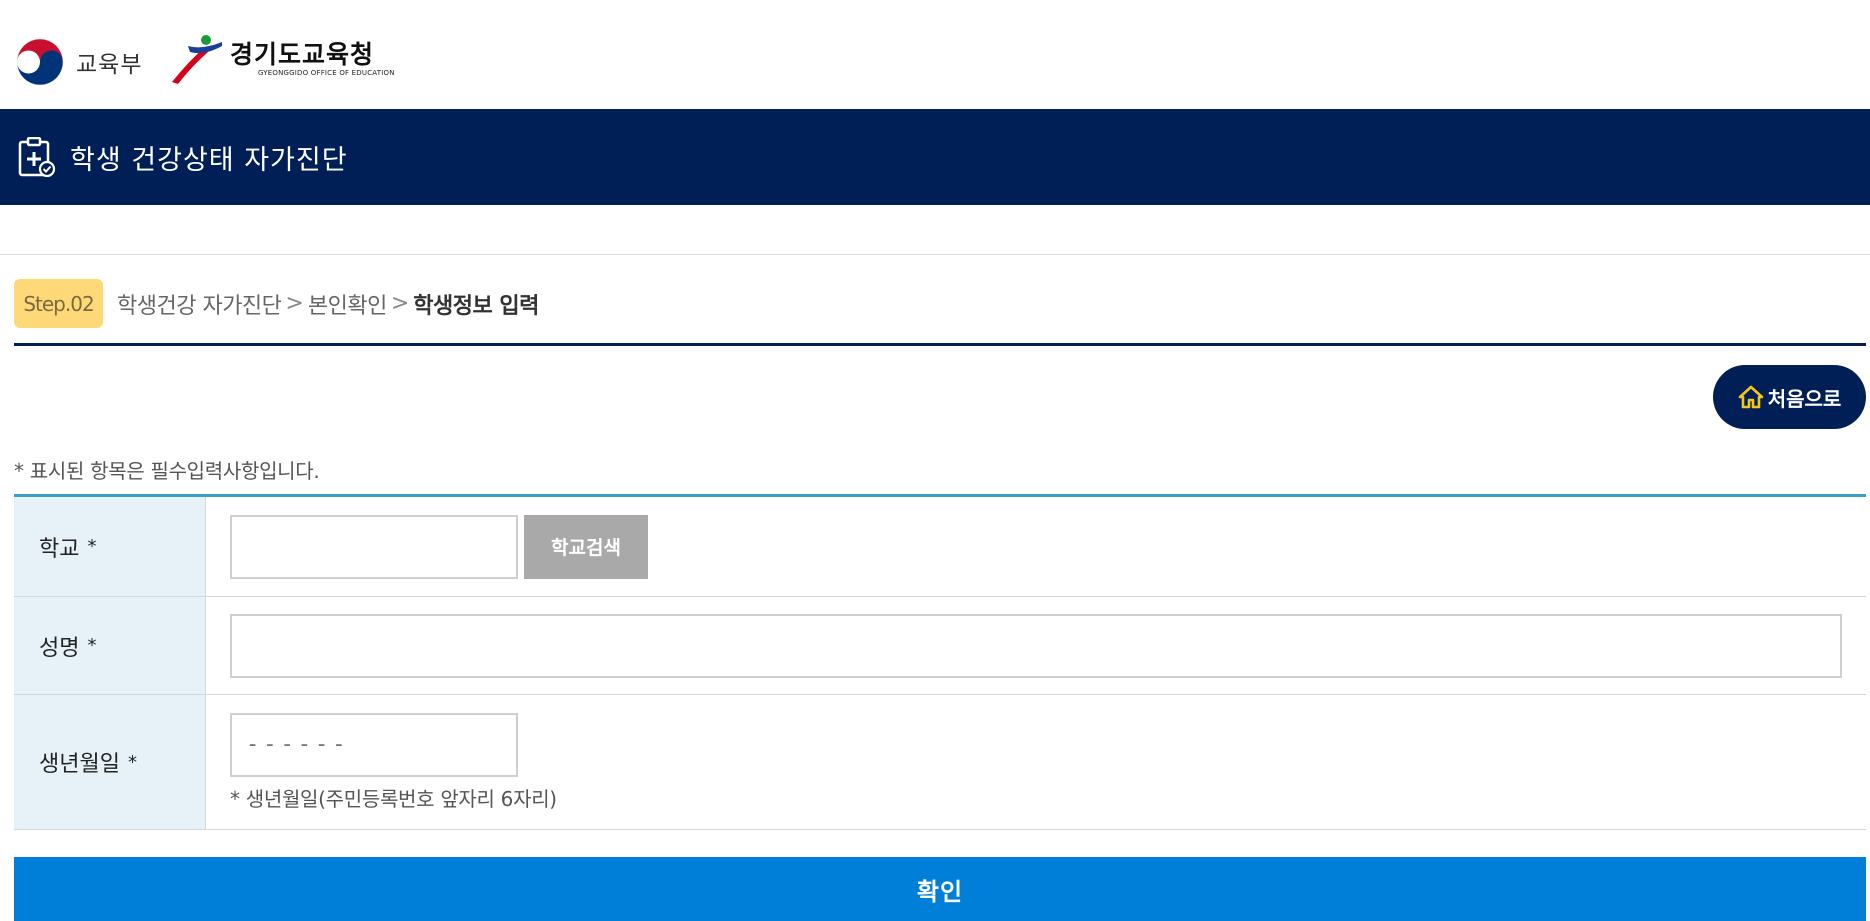  I want to click on home-button: 처음으로, so click(1789, 397).